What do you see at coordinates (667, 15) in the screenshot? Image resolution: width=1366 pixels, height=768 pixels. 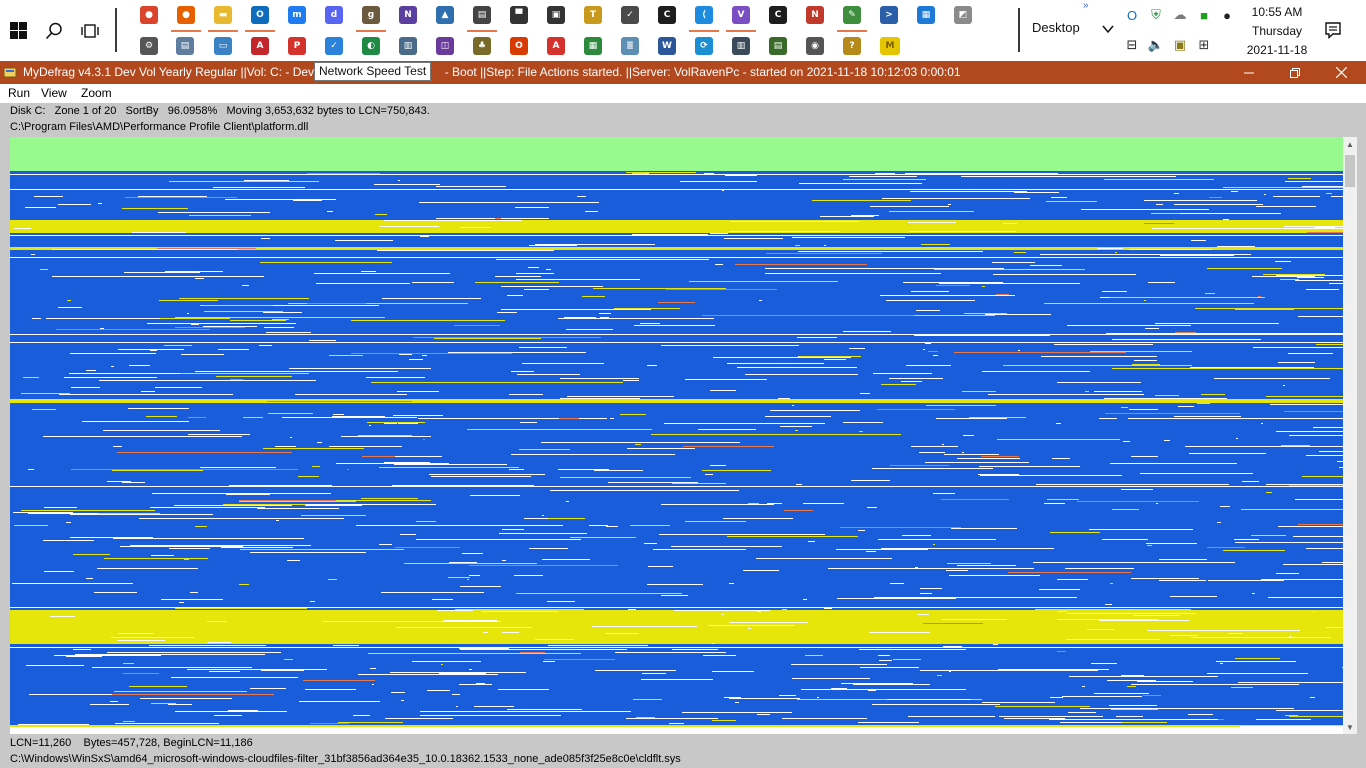 I see `command-prompt-icon: C` at bounding box center [667, 15].